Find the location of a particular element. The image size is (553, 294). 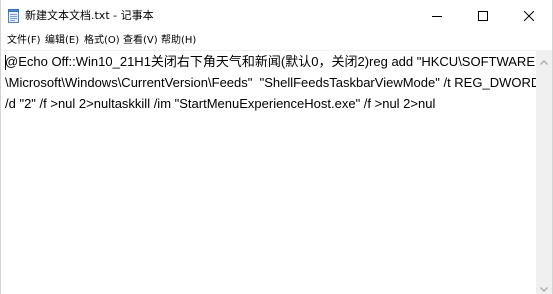

vertical-scrollbar is located at coordinates (544, 172).